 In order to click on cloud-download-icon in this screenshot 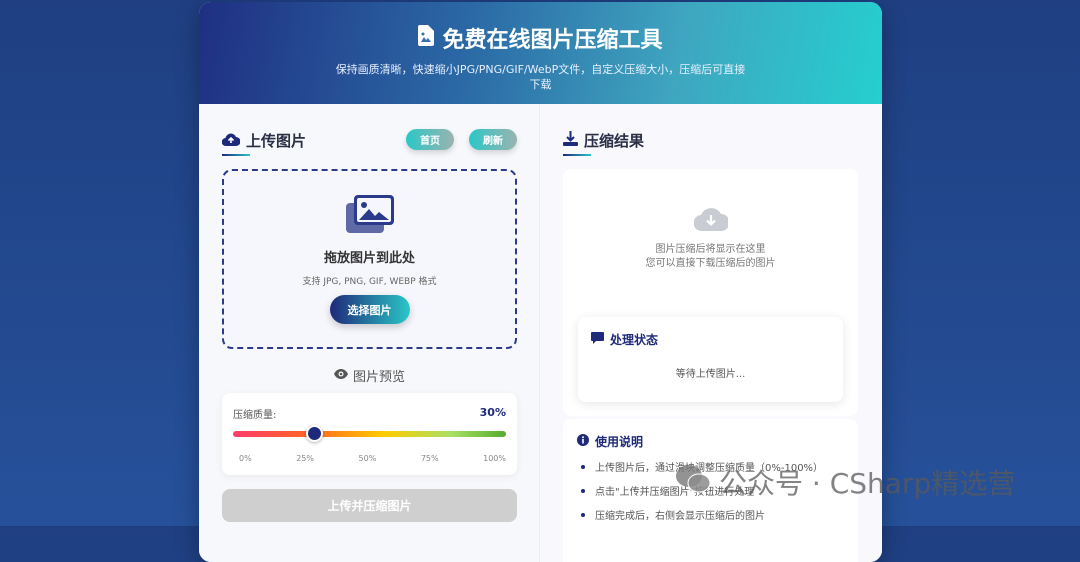, I will do `click(710, 220)`.